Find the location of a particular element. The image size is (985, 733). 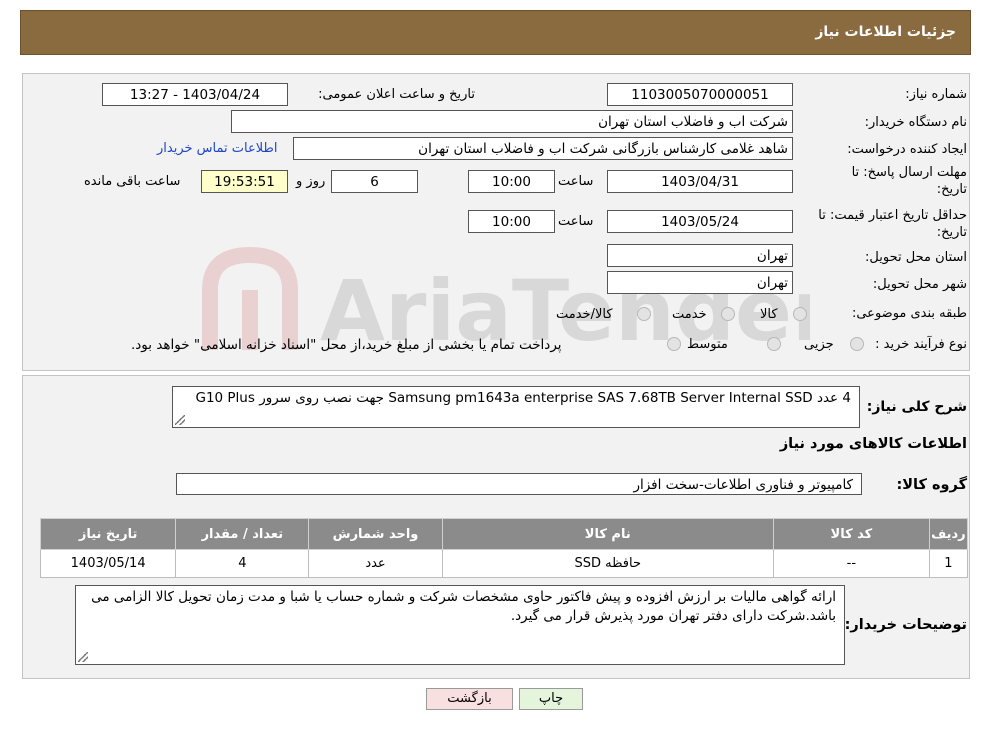

buyer-notes-label: توضیحات خریدار: is located at coordinates (905, 625).